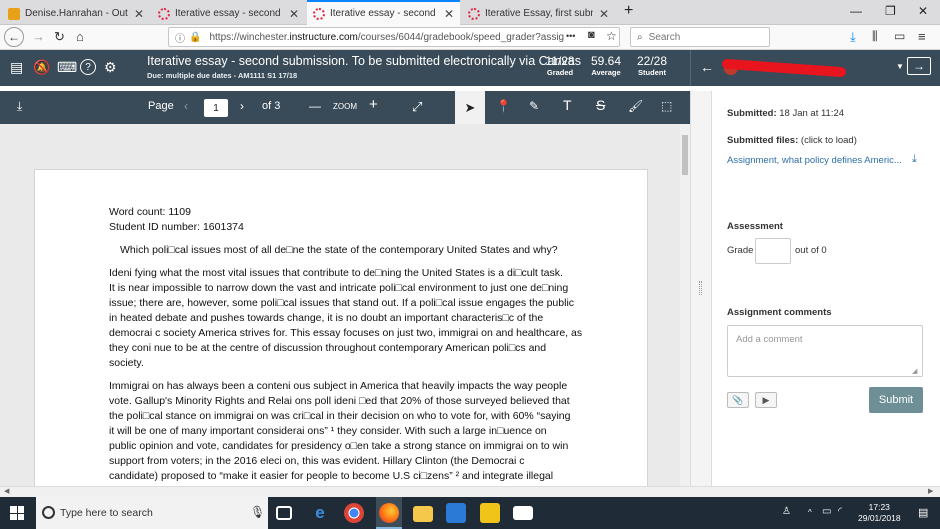  What do you see at coordinates (591, 35) in the screenshot?
I see `pocket-icon: ◙` at bounding box center [591, 35].